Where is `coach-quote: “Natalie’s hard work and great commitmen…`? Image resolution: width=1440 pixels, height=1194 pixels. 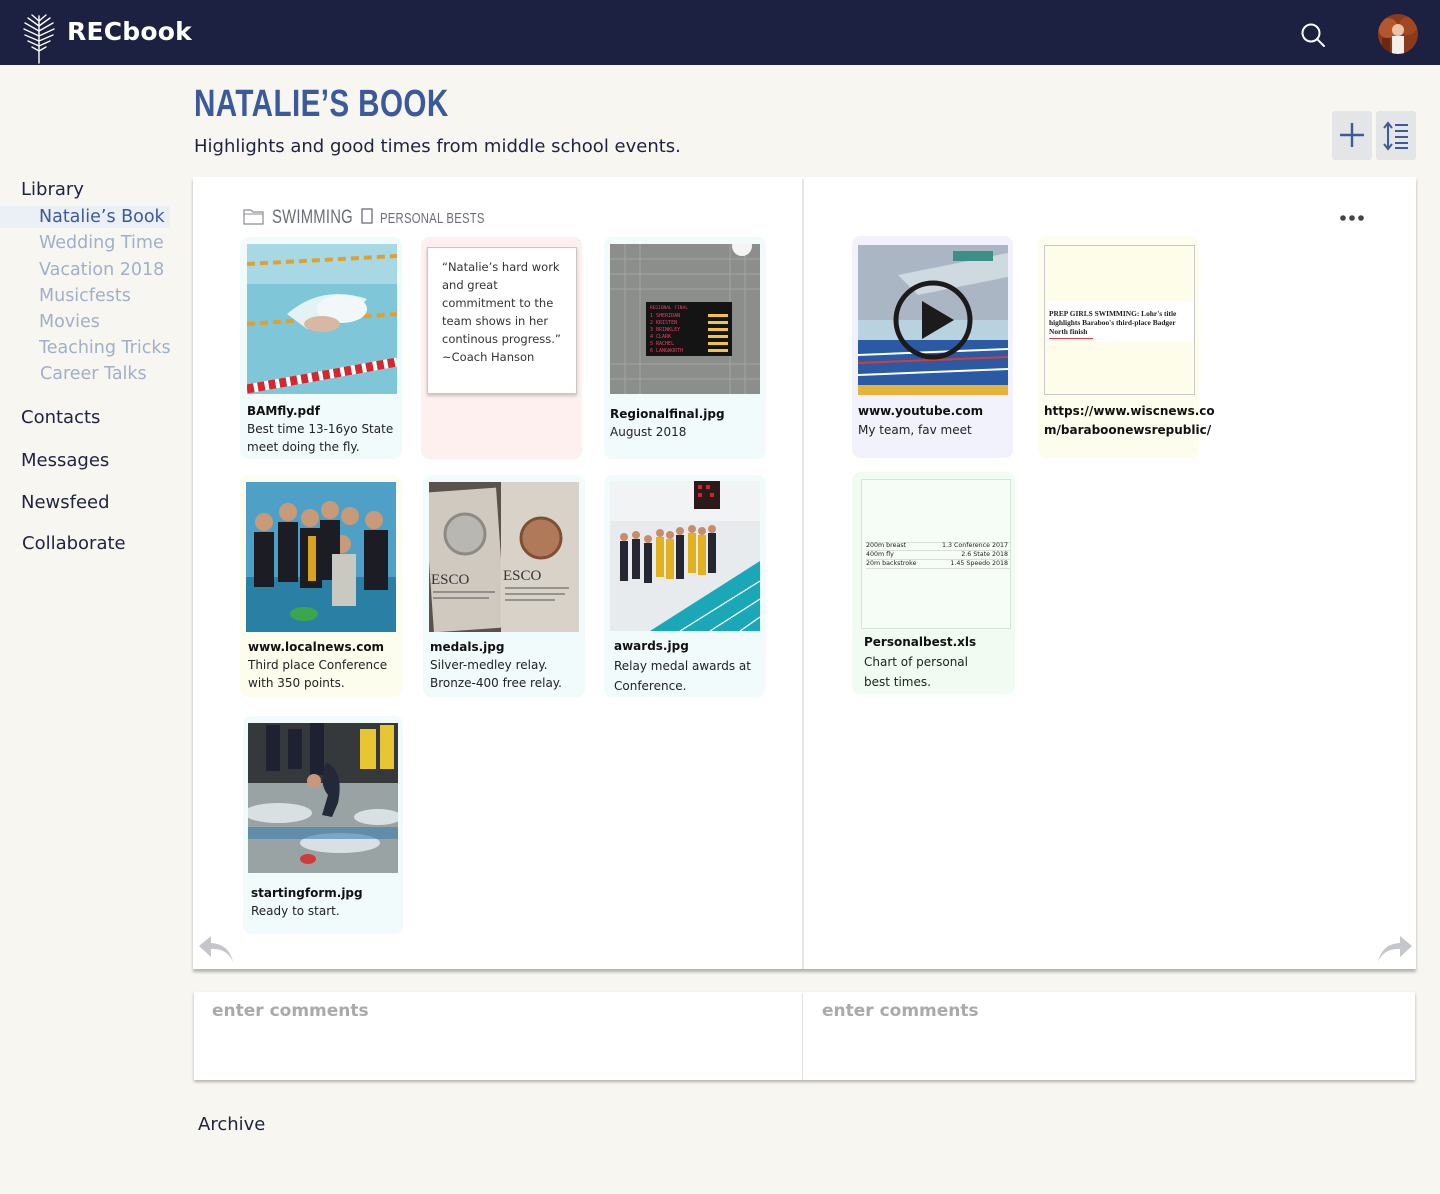
coach-quote: “Natalie’s hard work and great commitmen… is located at coordinates (502, 320).